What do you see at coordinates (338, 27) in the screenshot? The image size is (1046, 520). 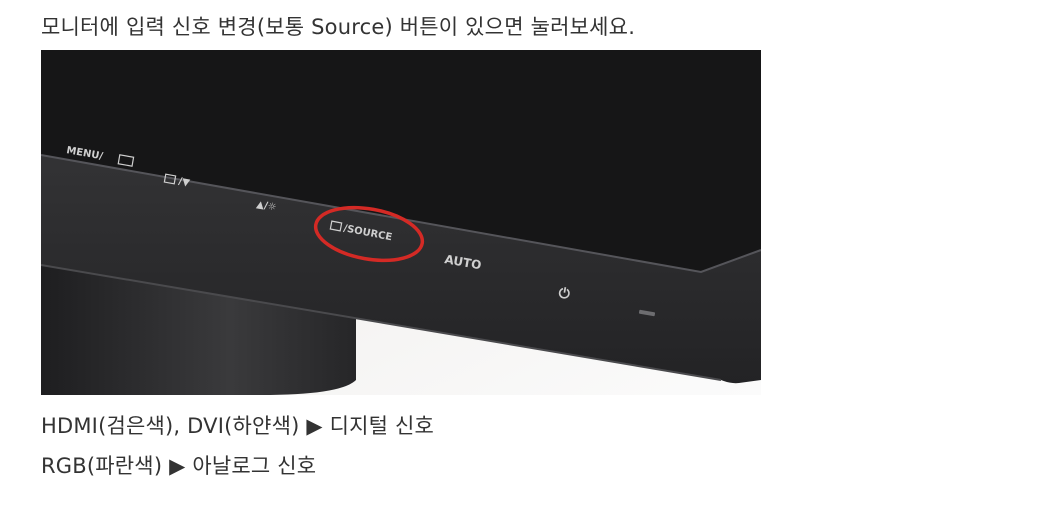 I see `instruction-text: 모니터에 입력 신호 변경(보통 Source) 버튼이 있으면 눌러보세요.` at bounding box center [338, 27].